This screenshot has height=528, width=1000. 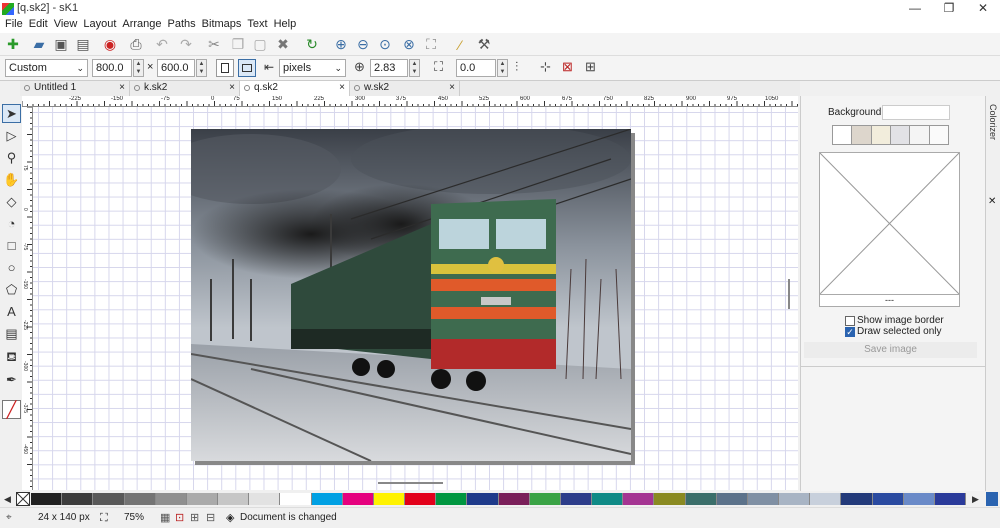 I want to click on tab-close-icon: ×, so click(x=232, y=88).